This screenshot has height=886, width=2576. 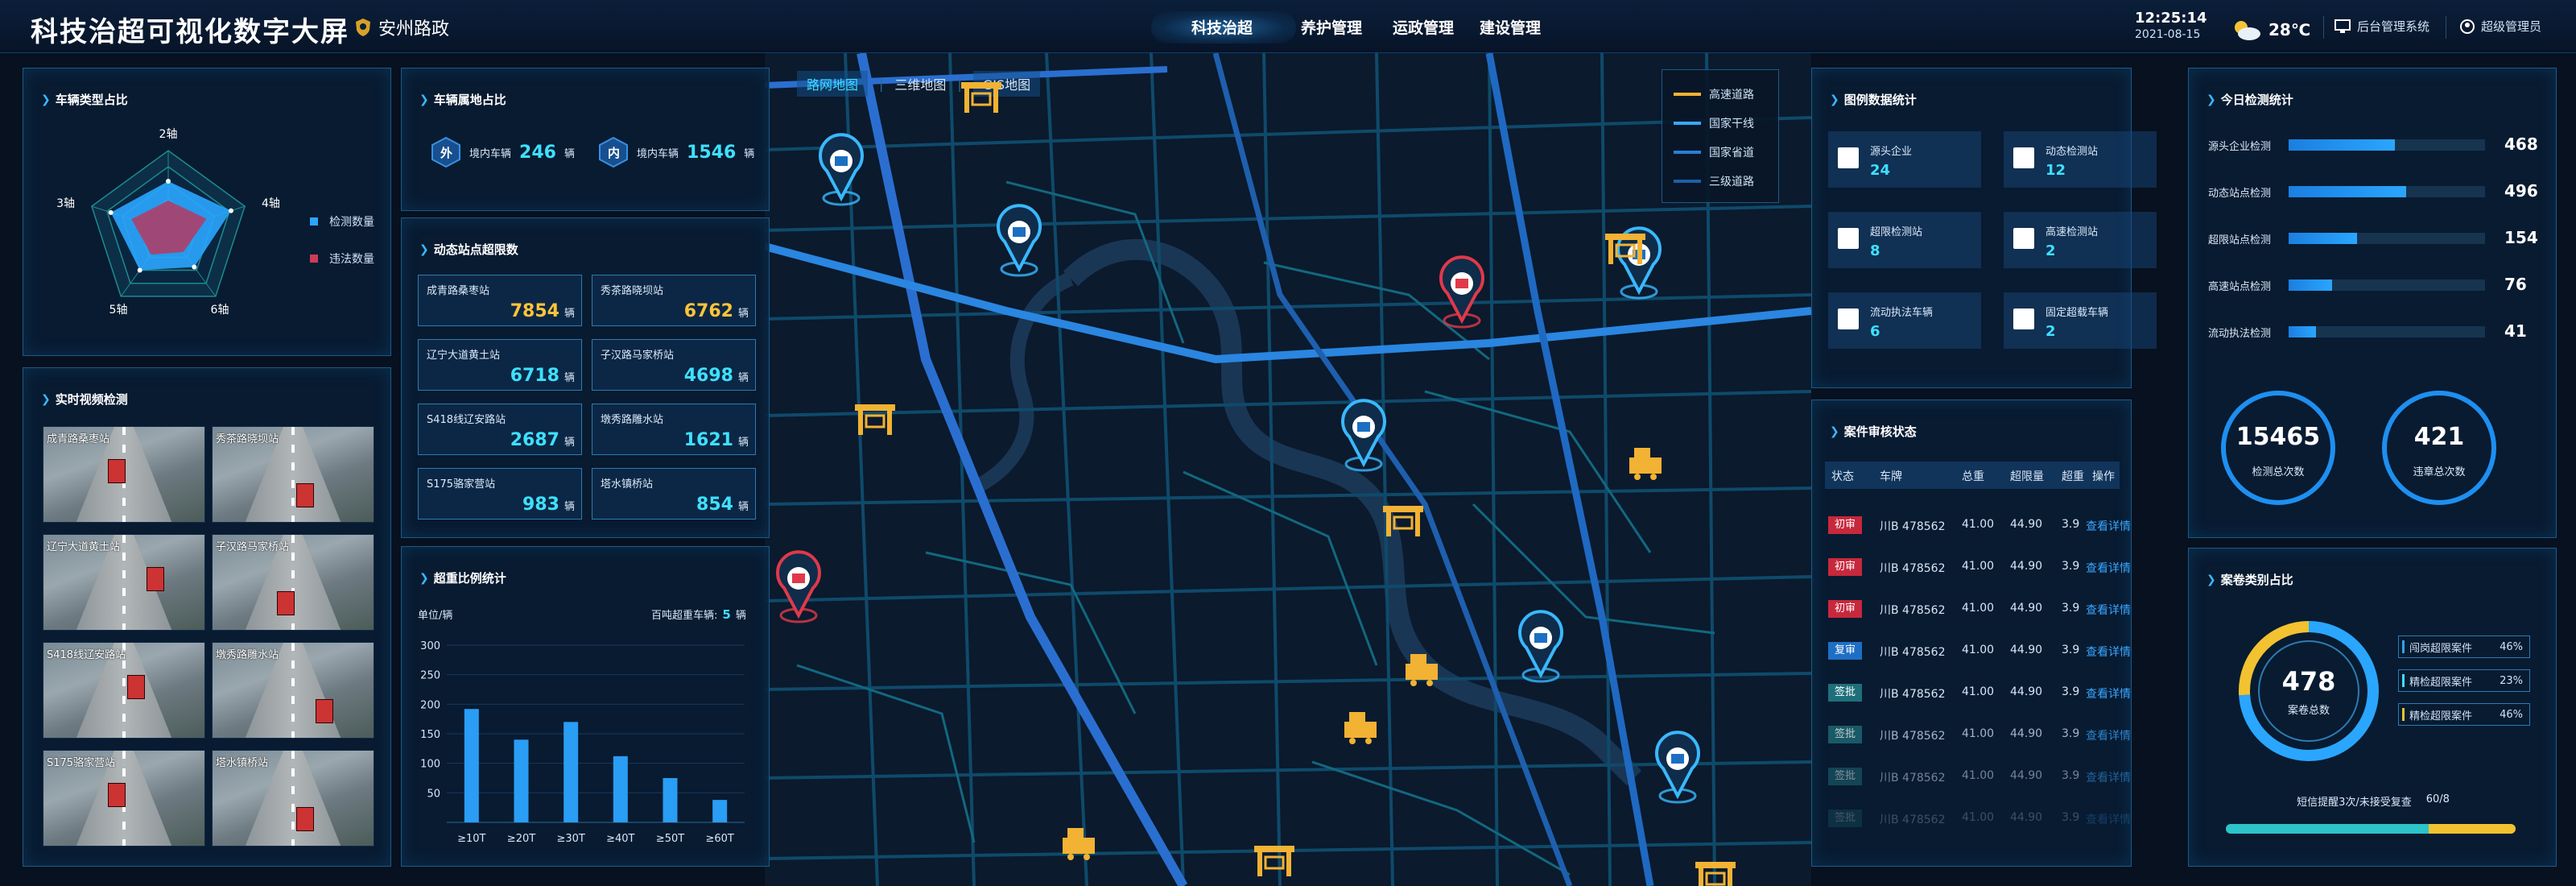 What do you see at coordinates (500, 300) in the screenshot?
I see `station-card: 成青路桑枣站 7854 辆` at bounding box center [500, 300].